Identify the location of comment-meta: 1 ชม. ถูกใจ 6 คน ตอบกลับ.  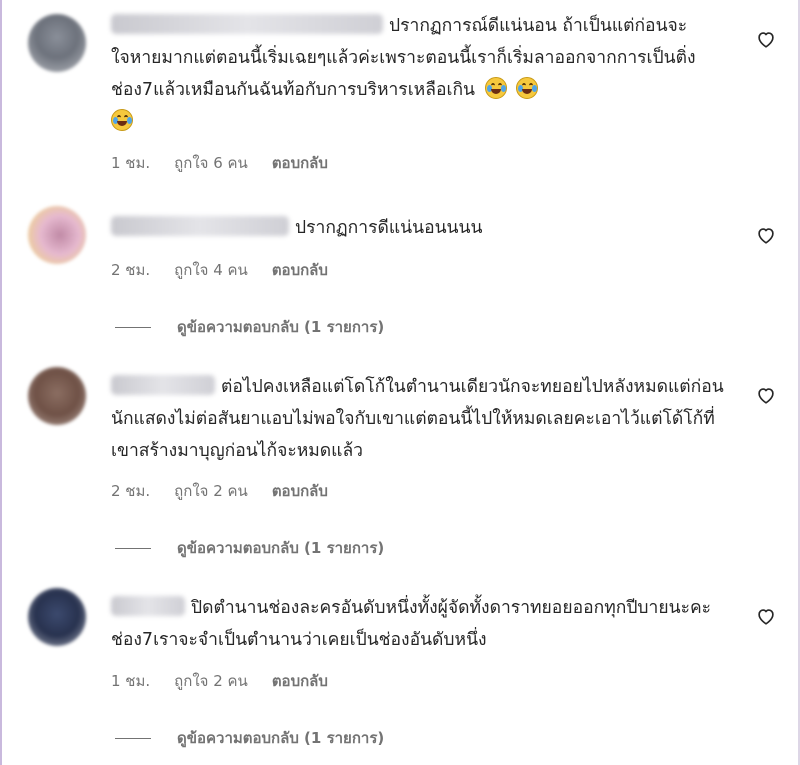
(231, 163).